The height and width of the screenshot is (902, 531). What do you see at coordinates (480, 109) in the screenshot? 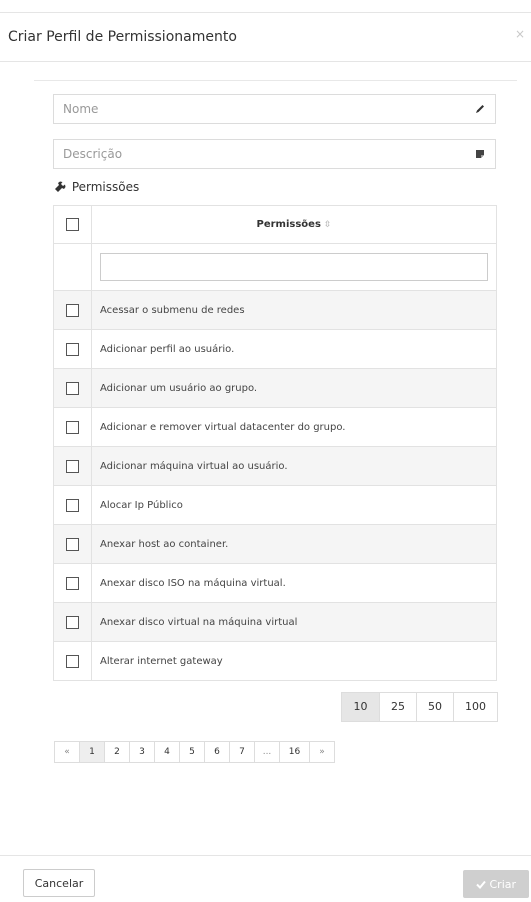
I see `pencil-icon` at bounding box center [480, 109].